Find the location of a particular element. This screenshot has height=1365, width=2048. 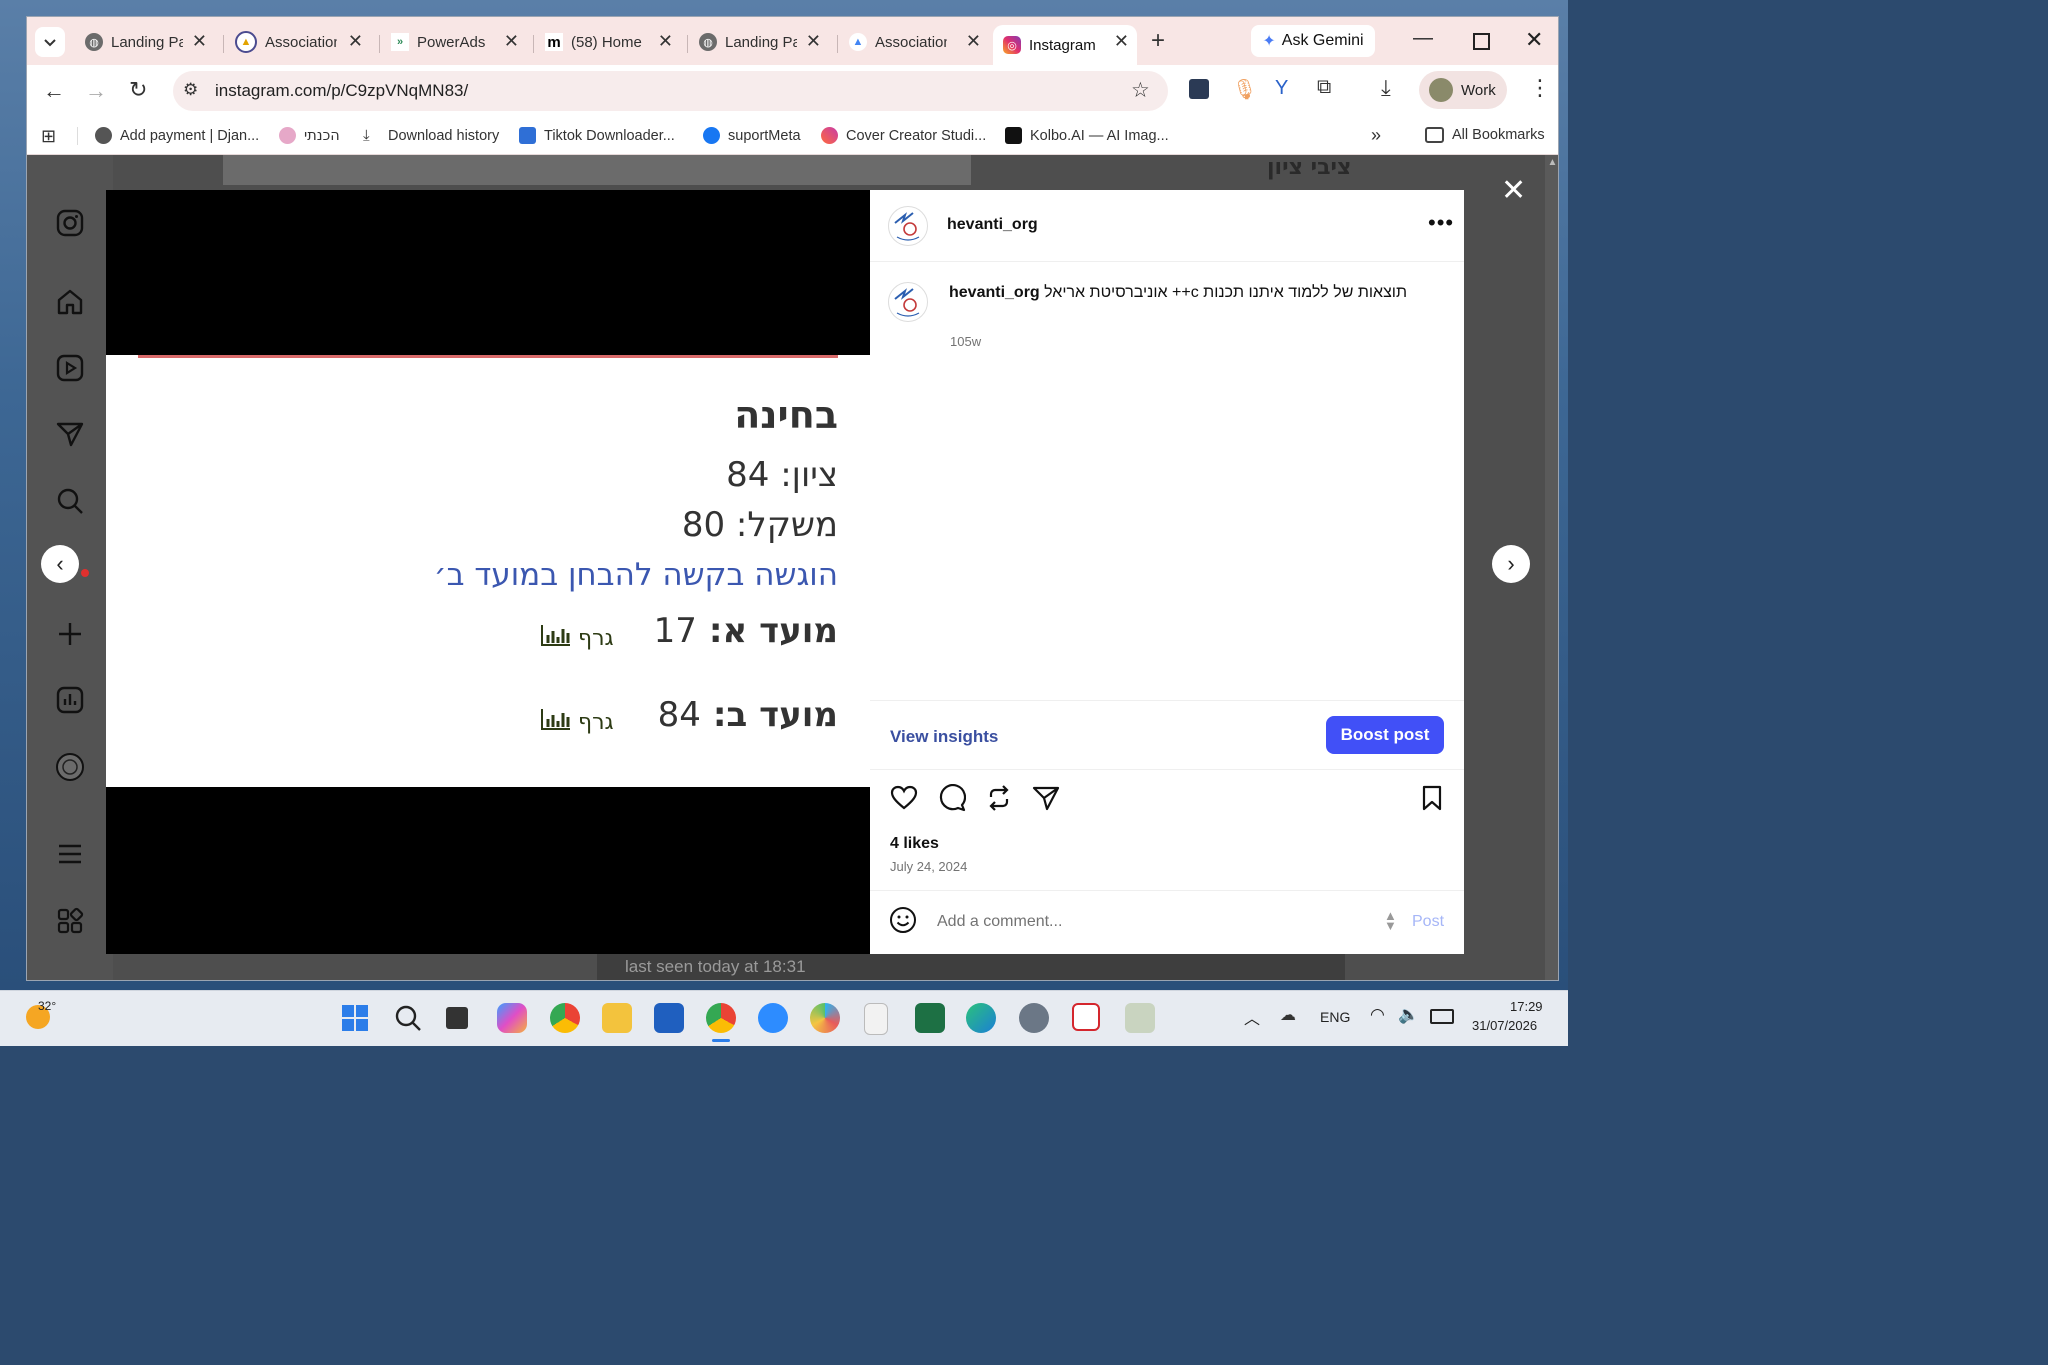

download-icon: ⤓ is located at coordinates (1386, 88).